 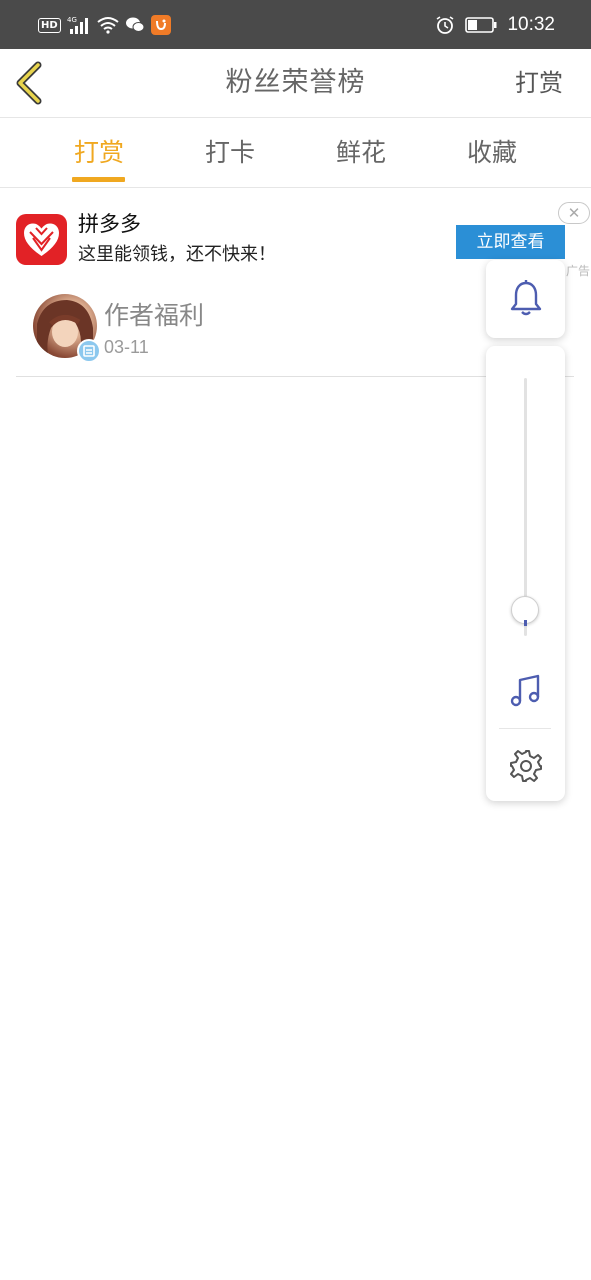 I want to click on item-date: 03-11, so click(x=126, y=347).